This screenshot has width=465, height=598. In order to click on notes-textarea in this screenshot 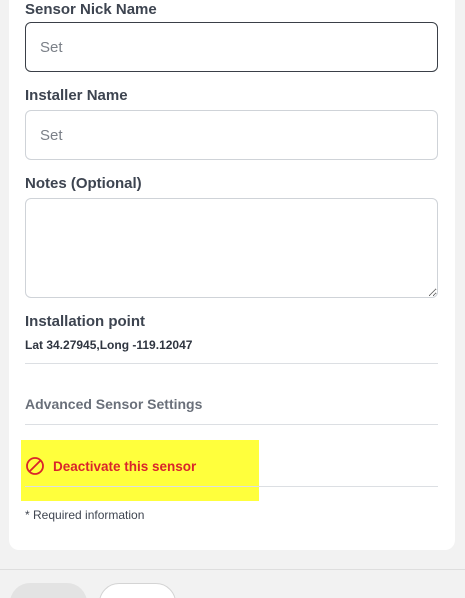, I will do `click(231, 248)`.